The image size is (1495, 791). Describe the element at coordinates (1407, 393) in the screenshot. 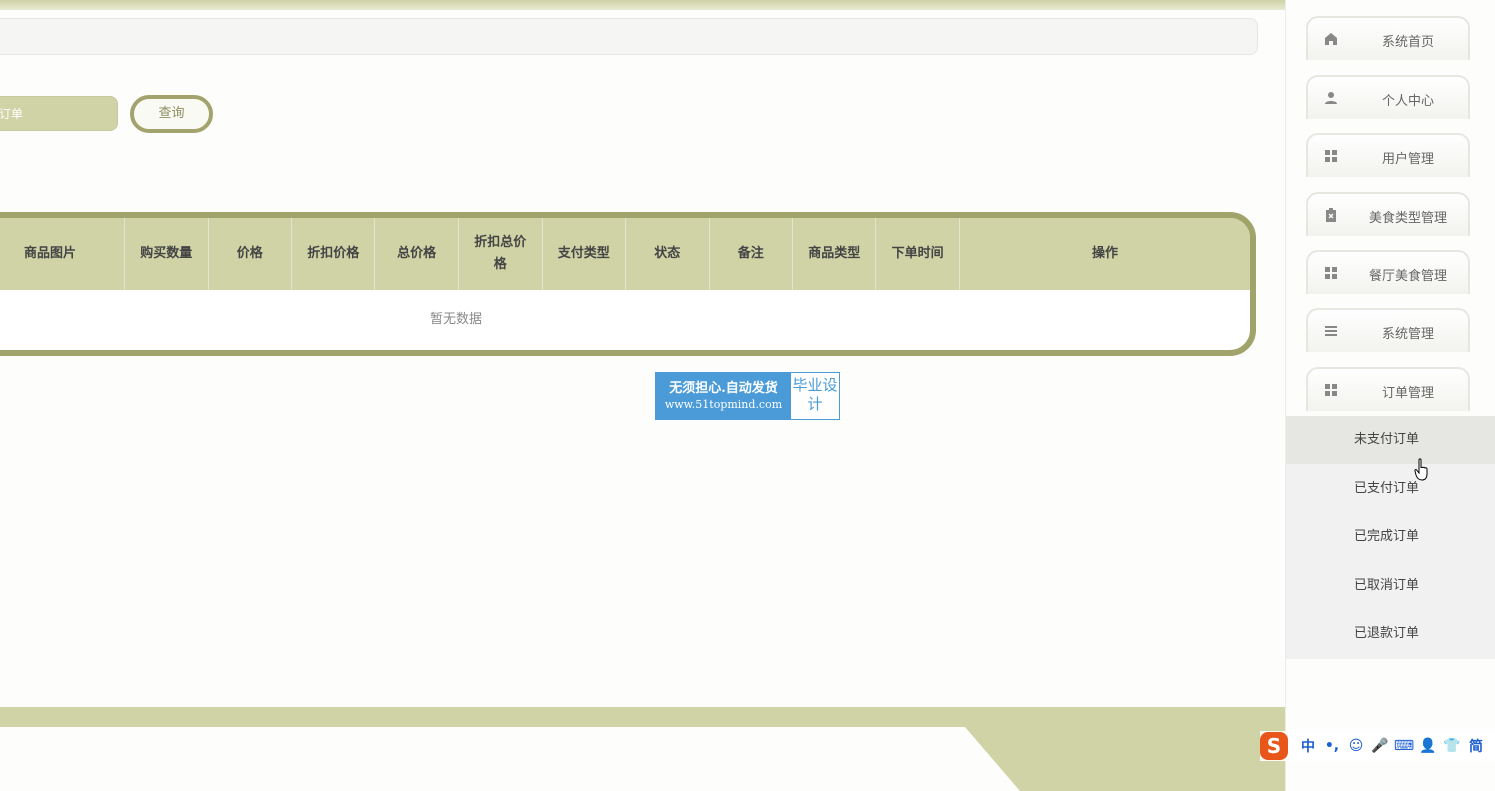

I see `sidebar-item-label: 订单管理` at that location.